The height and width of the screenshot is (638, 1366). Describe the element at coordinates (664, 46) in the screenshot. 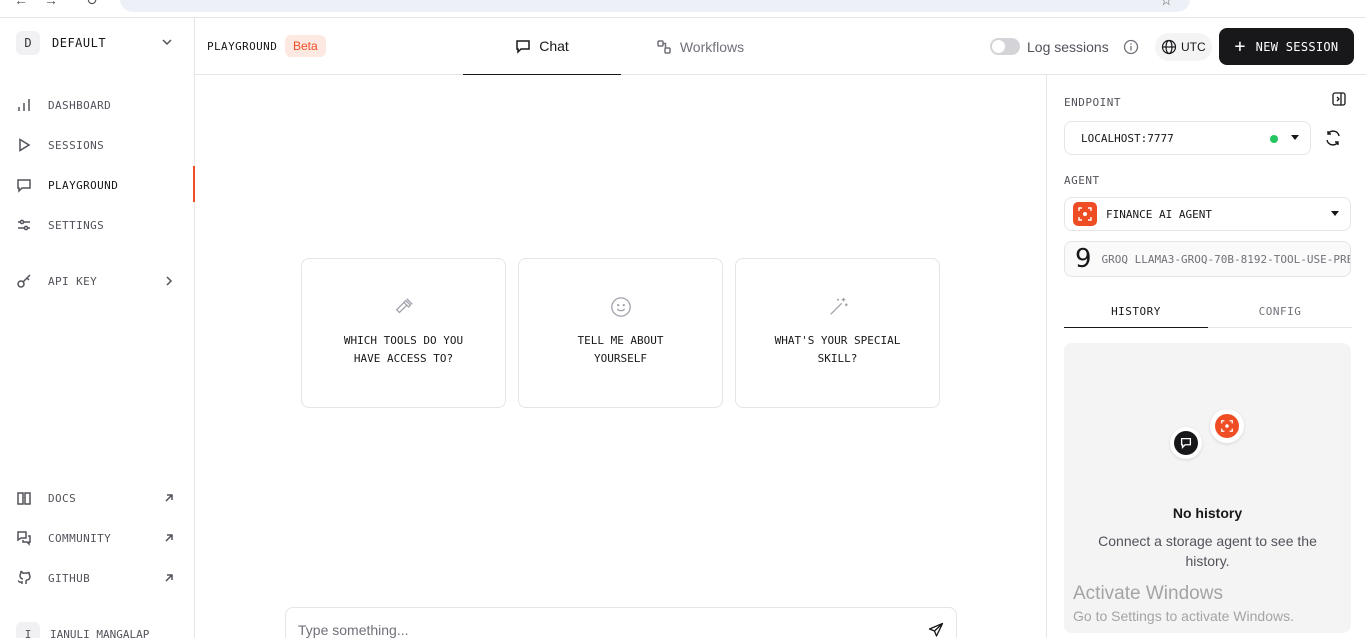

I see `workflow-icon` at that location.